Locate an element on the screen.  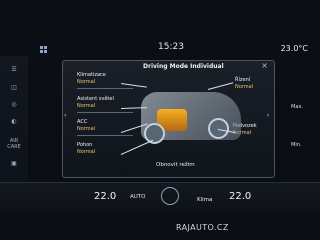
climate-value: Normal is located at coordinates (86, 82).